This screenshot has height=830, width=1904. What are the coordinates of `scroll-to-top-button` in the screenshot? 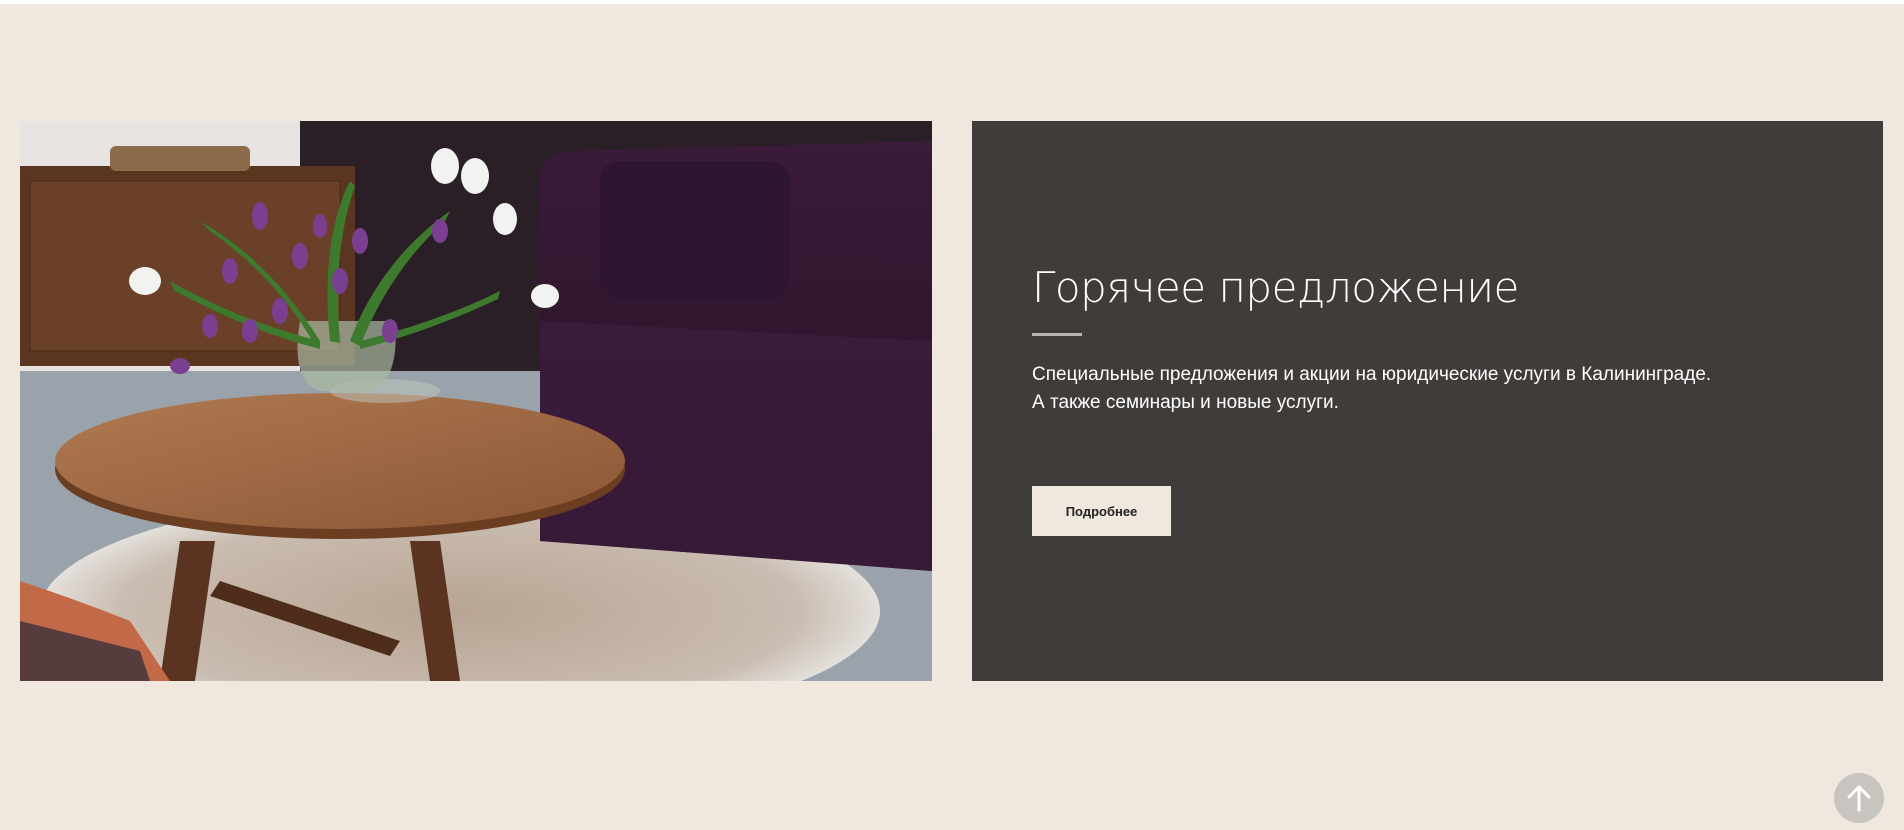 It's located at (1859, 798).